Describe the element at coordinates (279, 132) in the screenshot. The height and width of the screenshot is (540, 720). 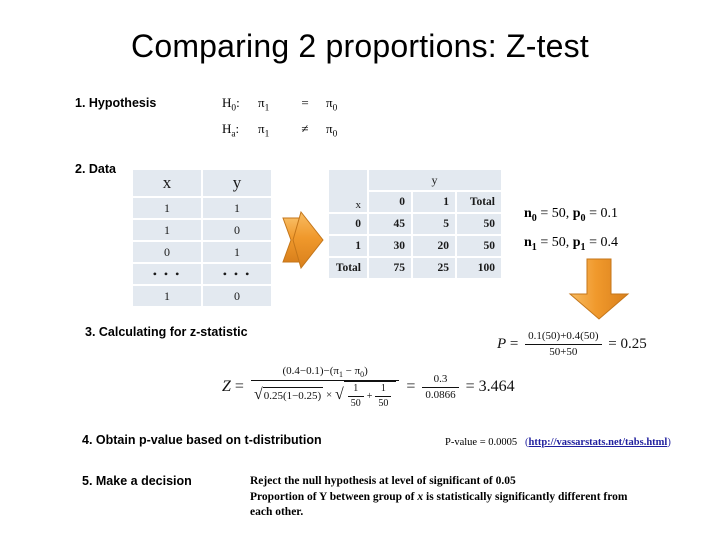
I see `alt-hypothesis-row: Ha: π1 ≠ π0` at that location.